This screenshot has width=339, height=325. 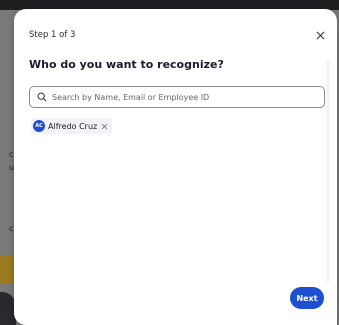 What do you see at coordinates (328, 171) in the screenshot?
I see `scrollbar-track` at bounding box center [328, 171].